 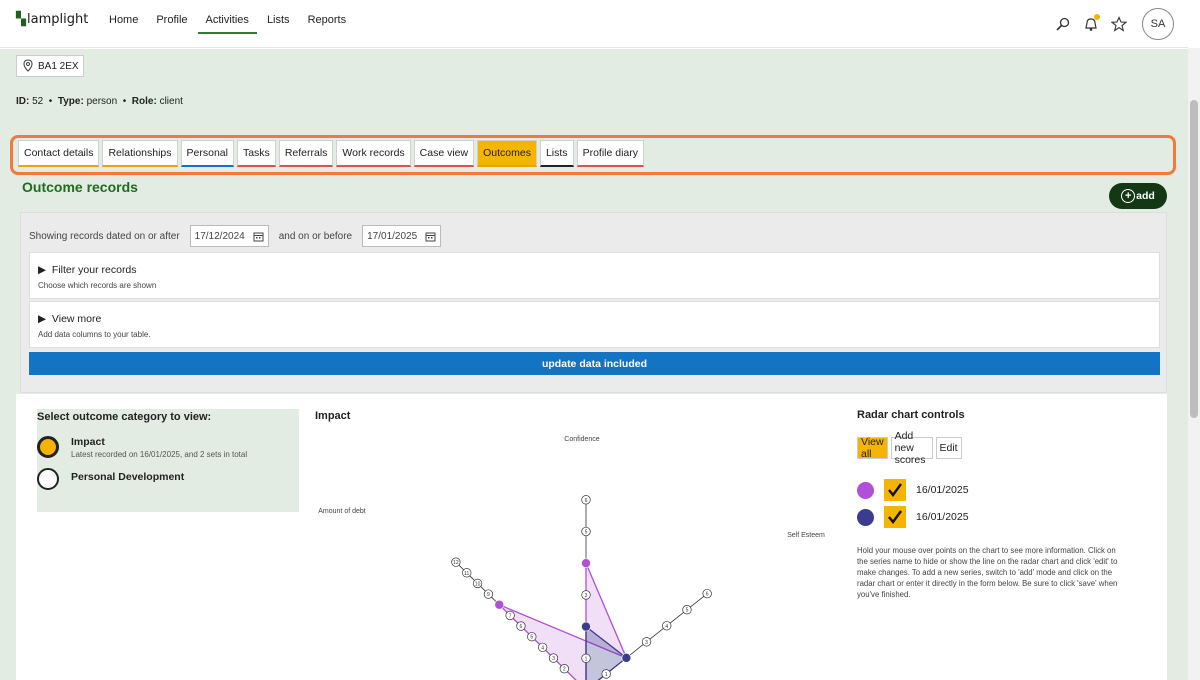 What do you see at coordinates (58, 66) in the screenshot?
I see `postcode-text: BA1 2EX` at bounding box center [58, 66].